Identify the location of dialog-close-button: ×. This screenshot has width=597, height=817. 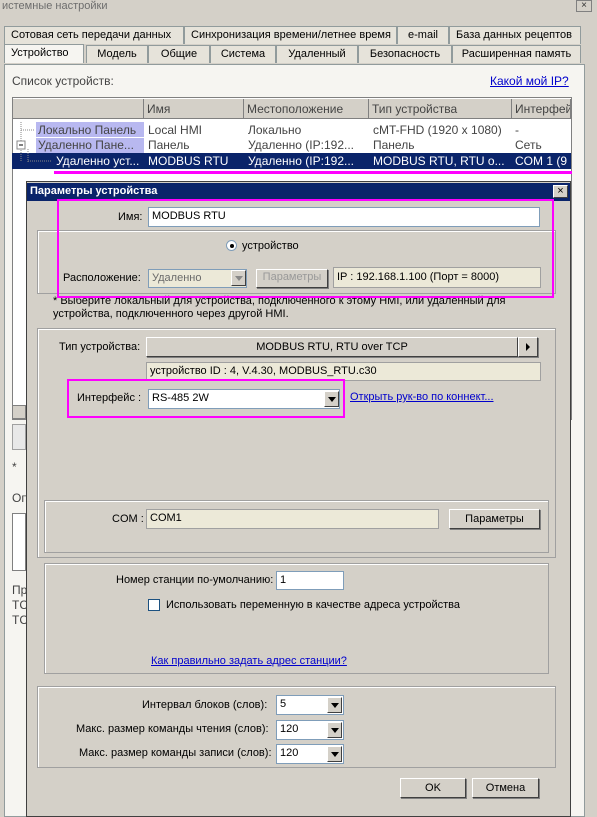
(560, 191).